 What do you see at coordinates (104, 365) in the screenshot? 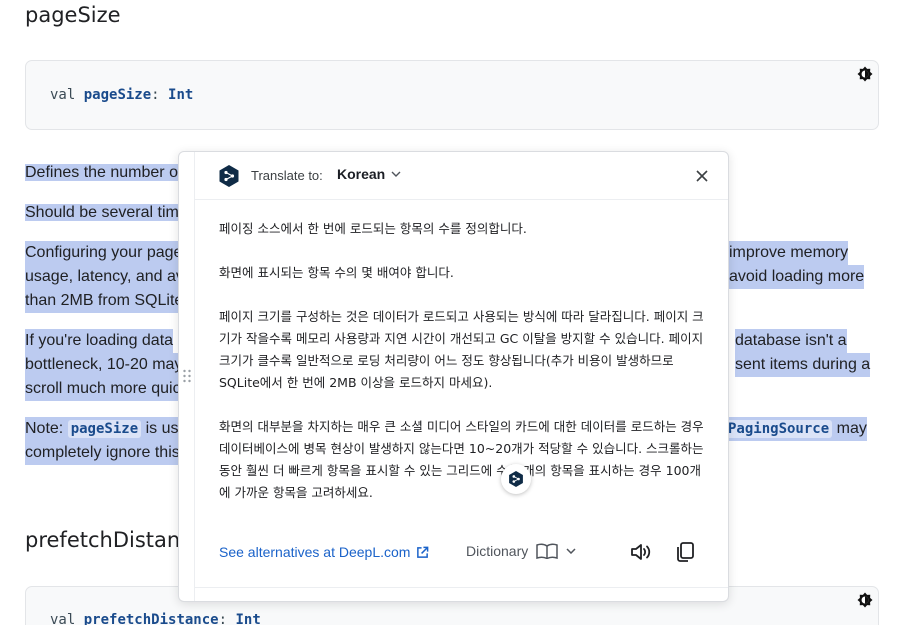
I see `paragraph-text: bottleneck, 10-20 may` at bounding box center [104, 365].